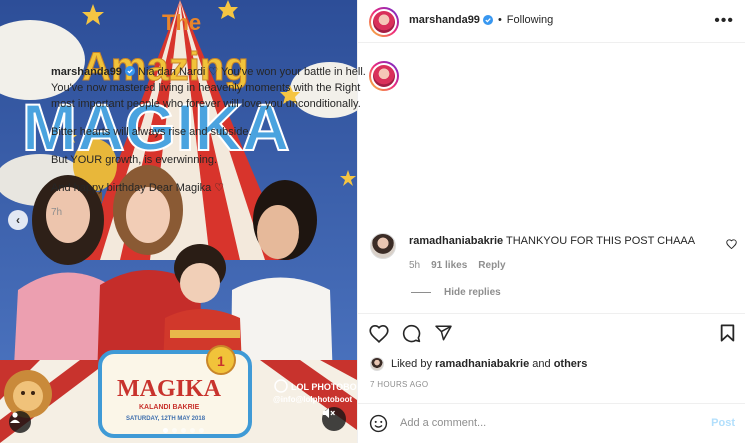 The image size is (745, 443). I want to click on post-comment-button: Post, so click(723, 423).